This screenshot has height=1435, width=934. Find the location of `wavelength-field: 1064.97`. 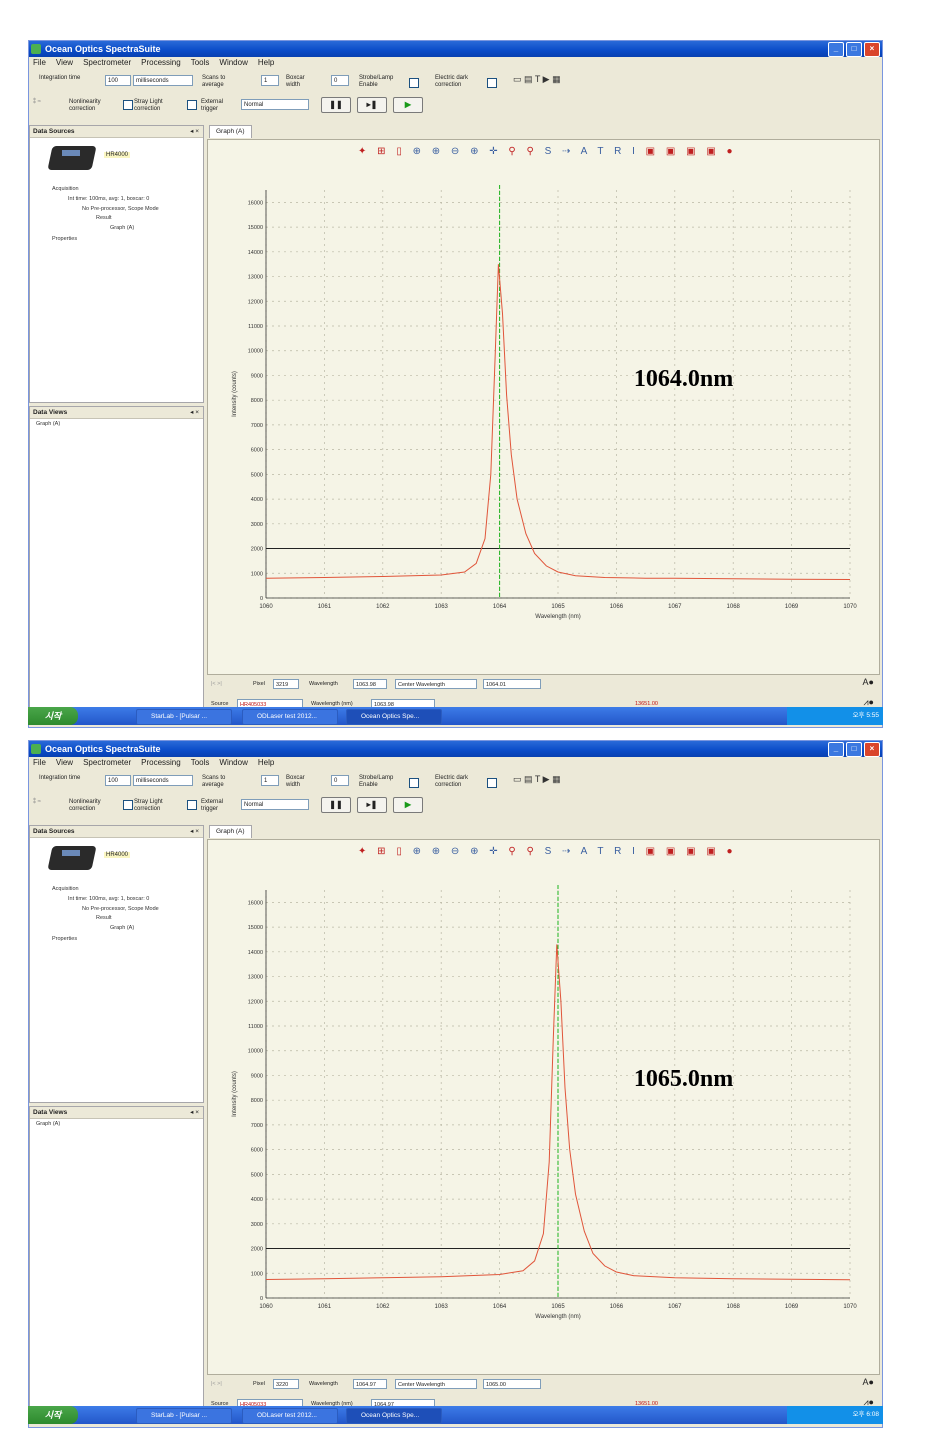

wavelength-field: 1064.97 is located at coordinates (370, 1384).